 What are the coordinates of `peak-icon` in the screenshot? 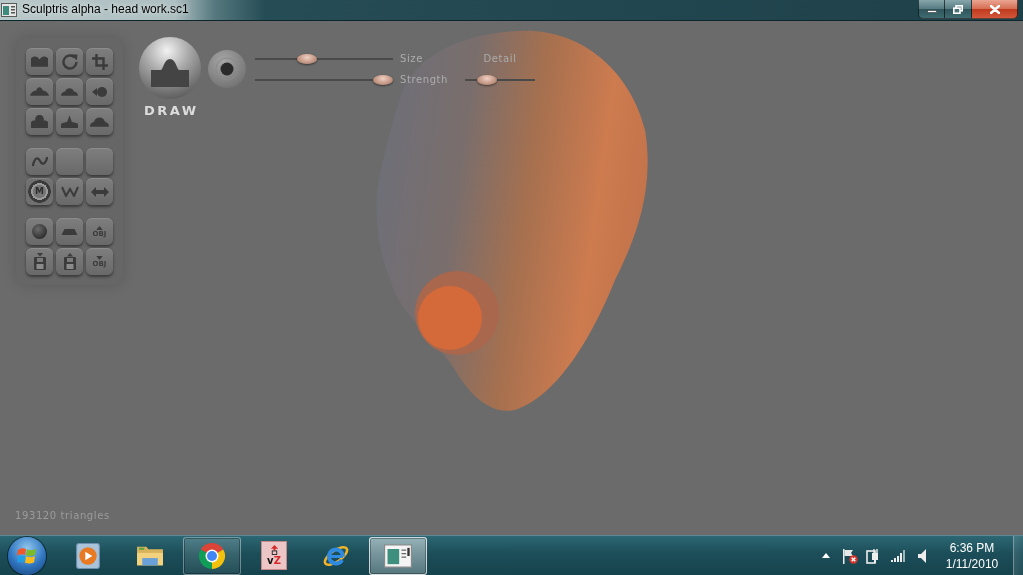 It's located at (69, 121).